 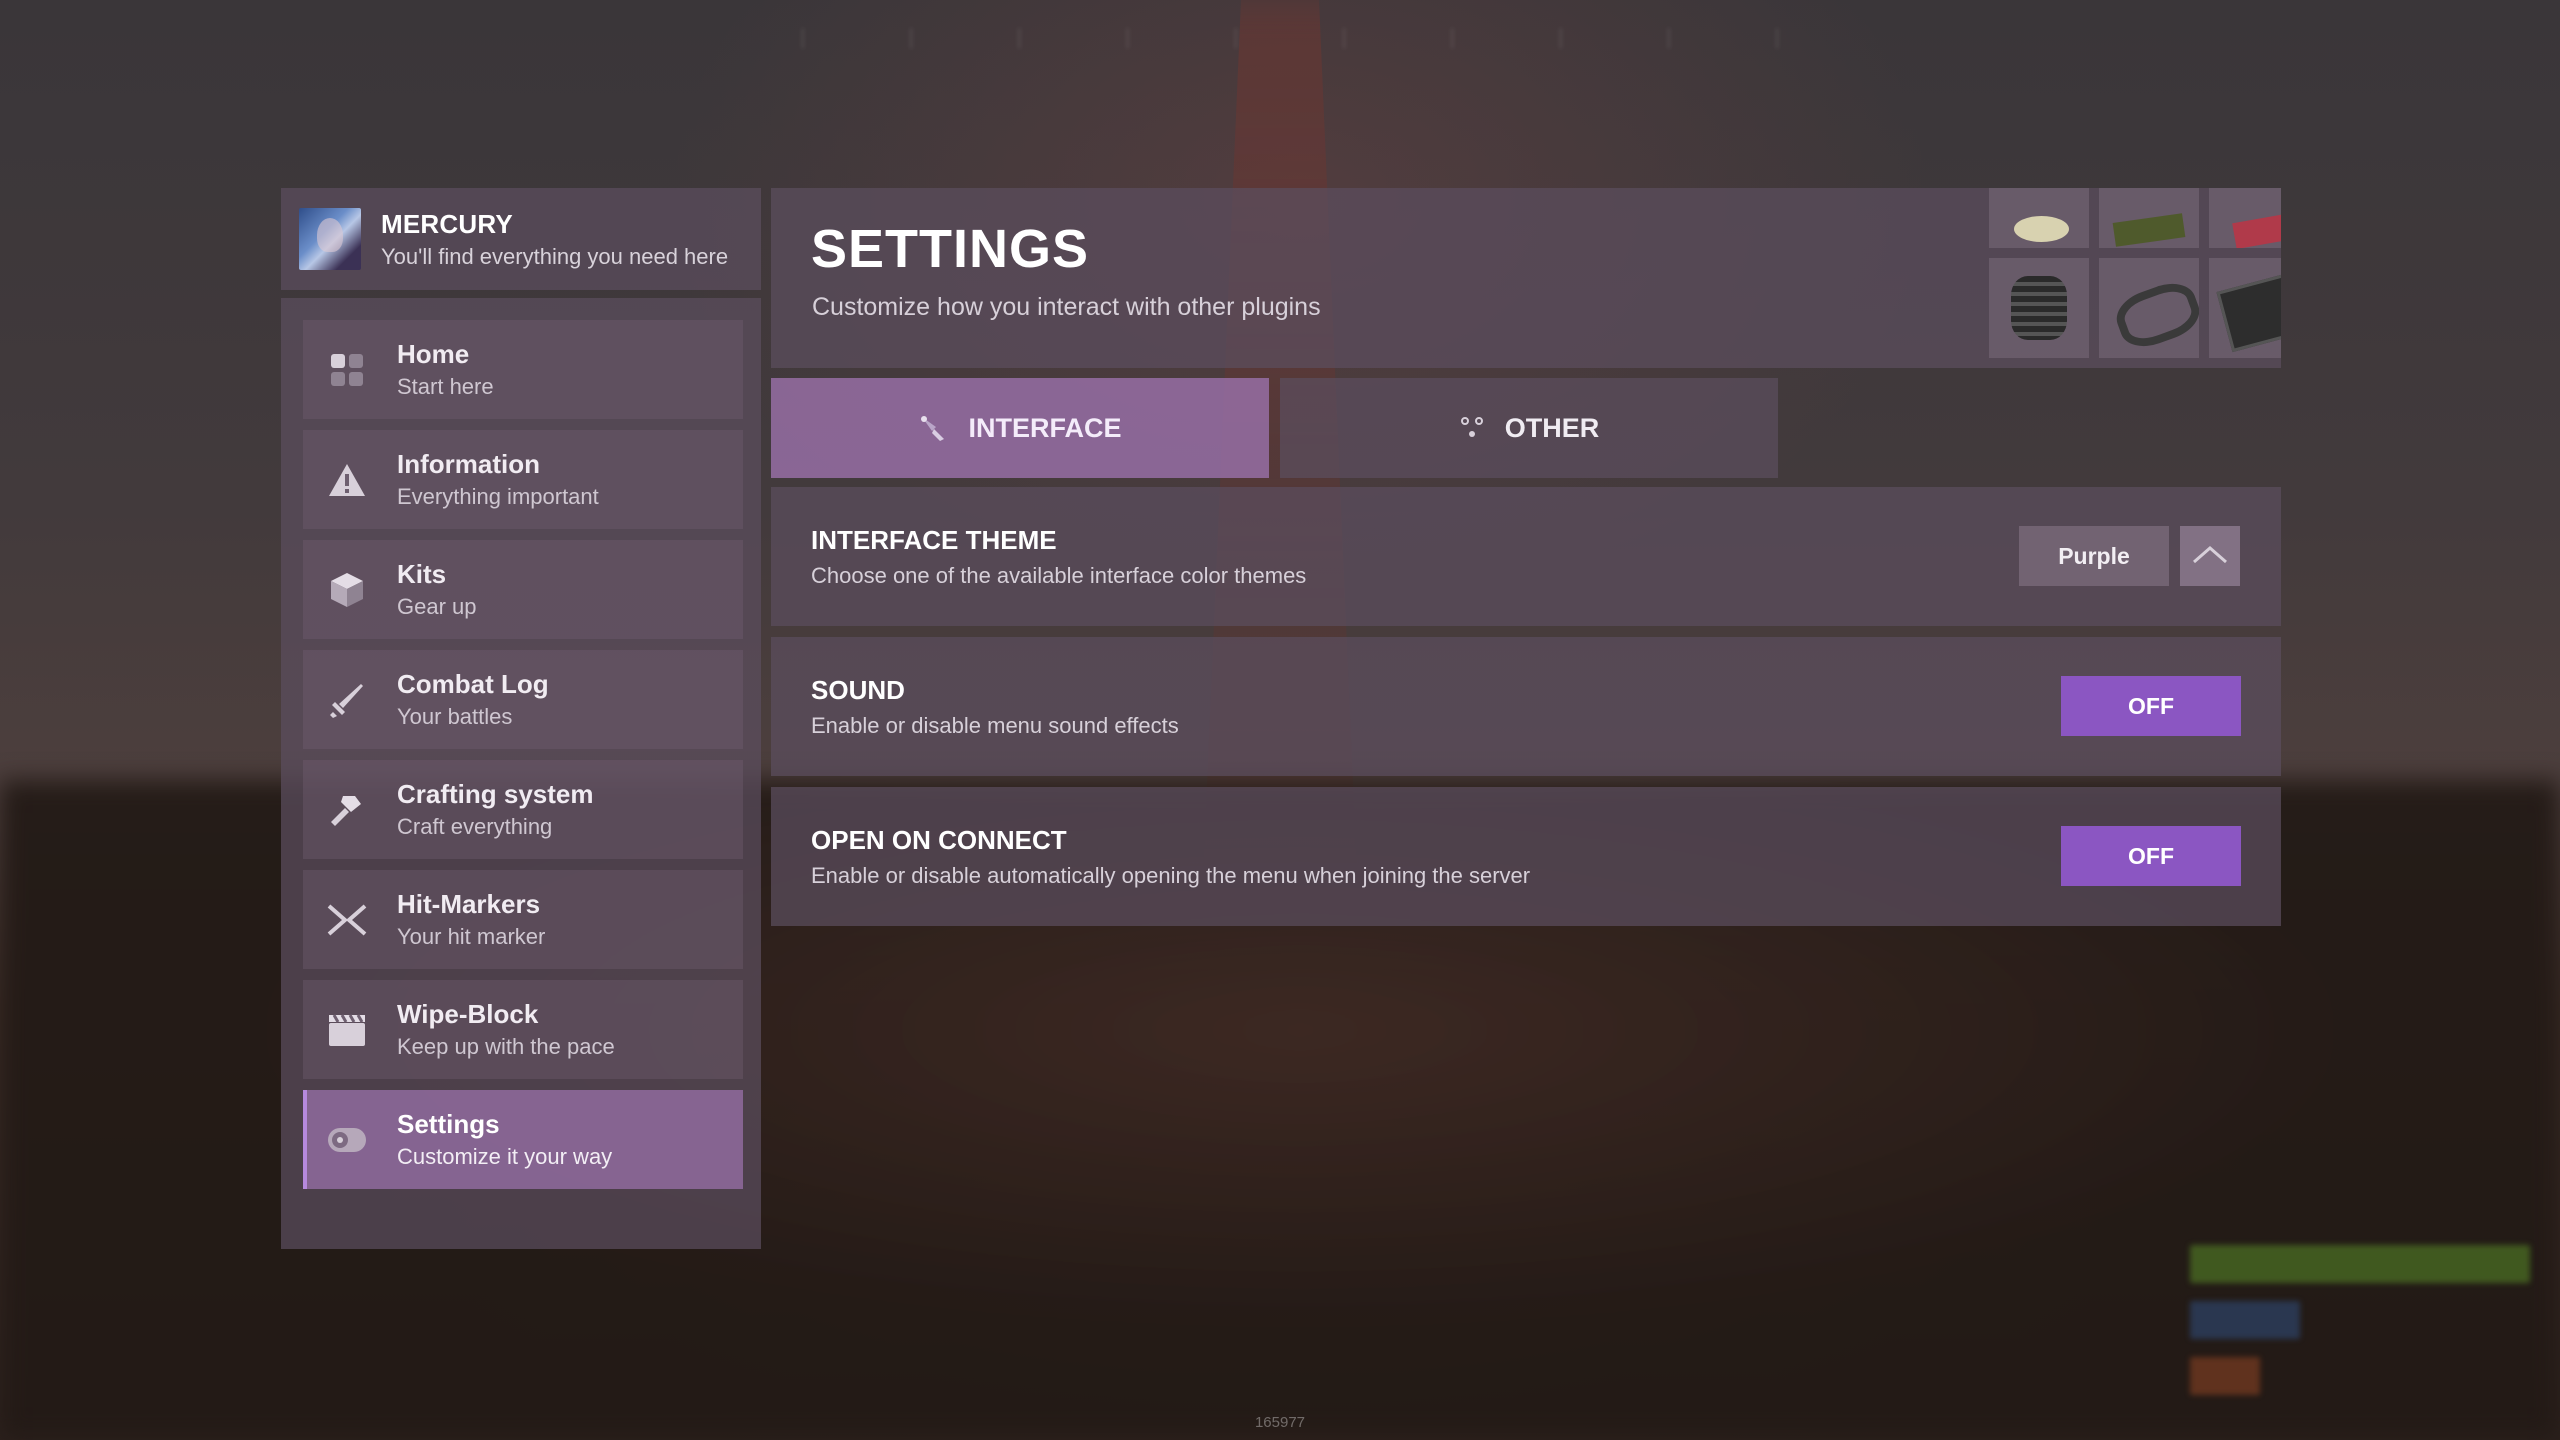 I want to click on decorative-item-grid, so click(x=2135, y=278).